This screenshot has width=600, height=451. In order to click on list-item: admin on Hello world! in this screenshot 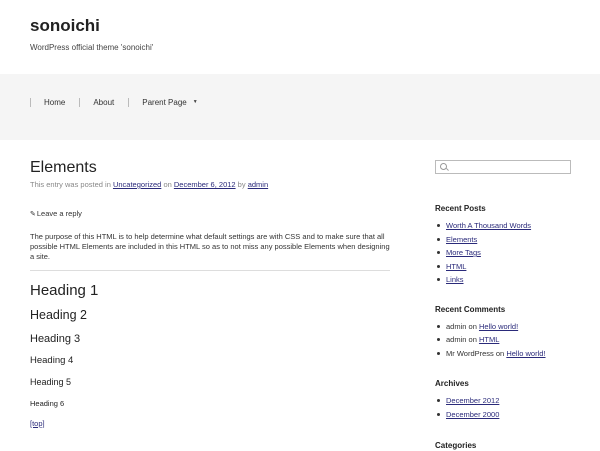, I will do `click(503, 327)`.